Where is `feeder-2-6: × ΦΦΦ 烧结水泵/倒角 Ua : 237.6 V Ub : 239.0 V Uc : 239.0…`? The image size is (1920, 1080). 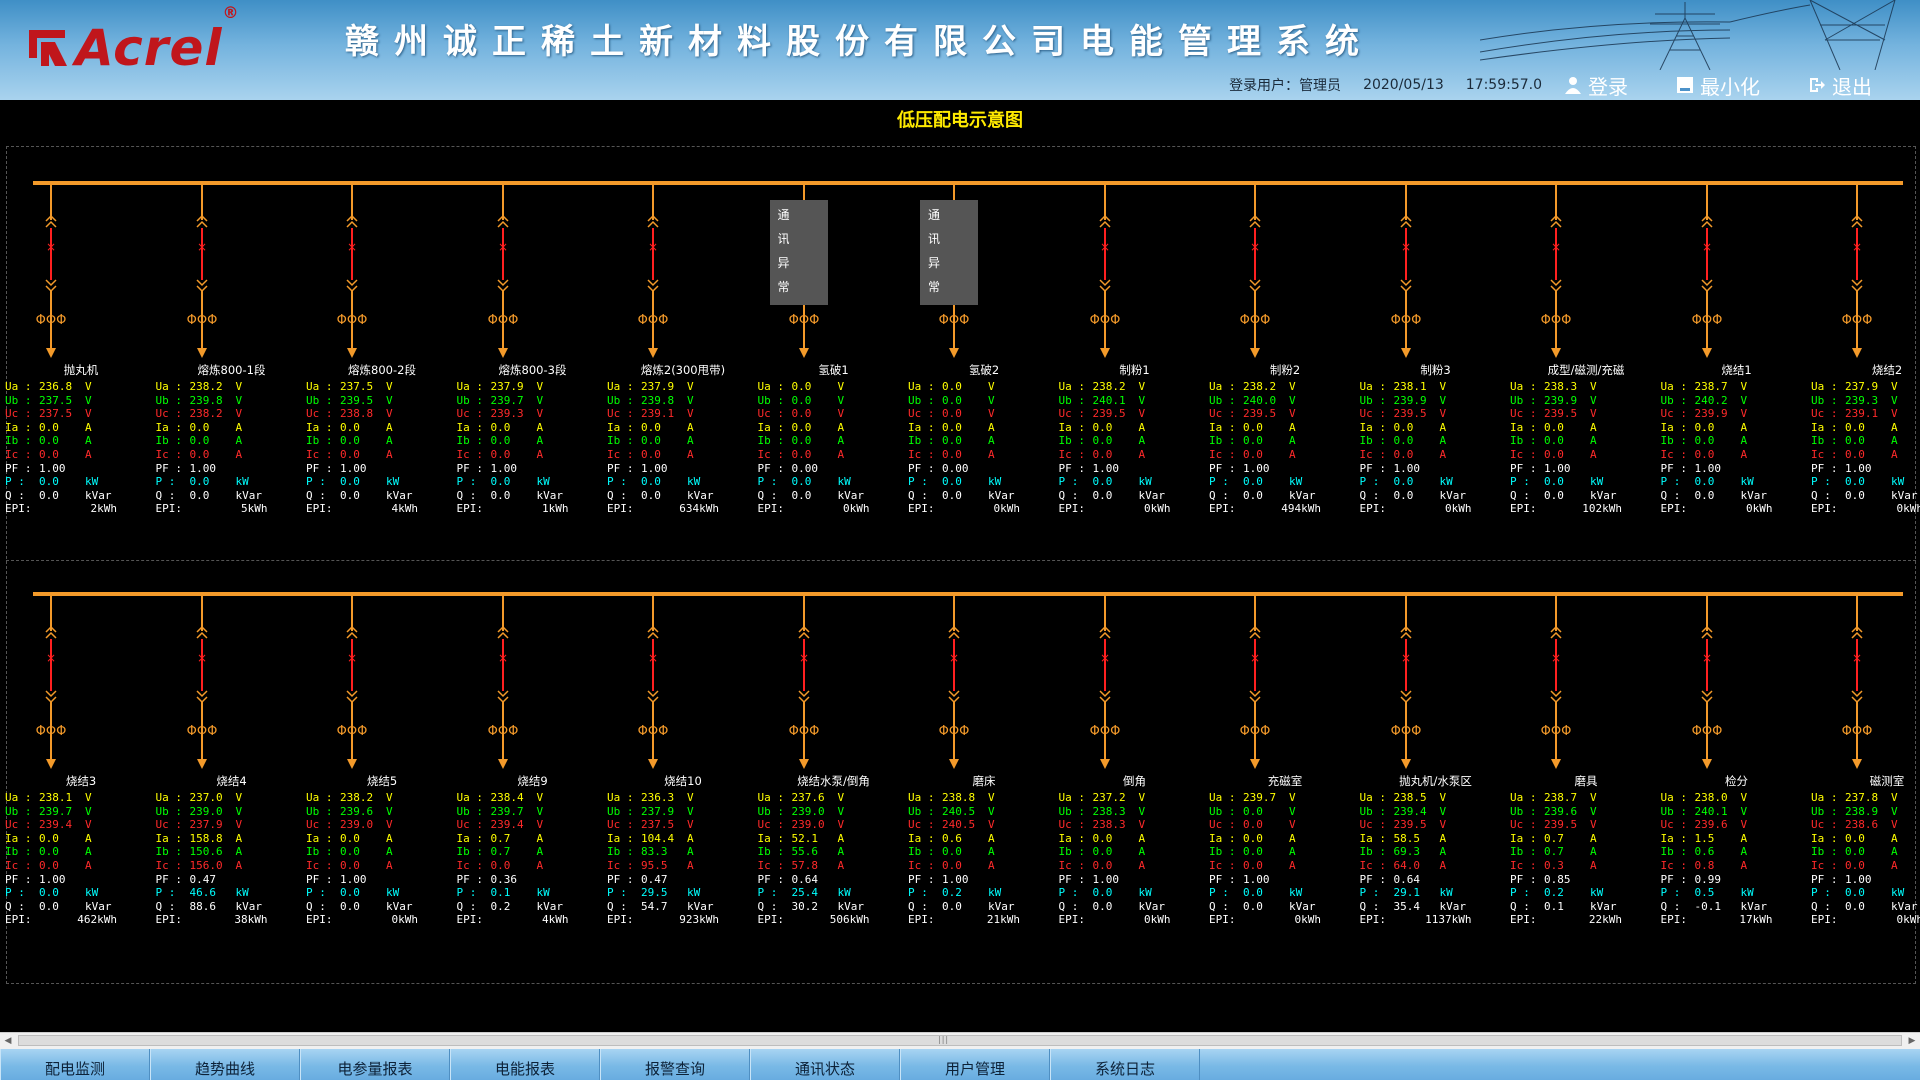
feeder-2-6: × ΦΦΦ 烧结水泵/倒角 Ua : 237.6 V Ub : 239.0 V Uc : 239.0… is located at coordinates (833, 765).